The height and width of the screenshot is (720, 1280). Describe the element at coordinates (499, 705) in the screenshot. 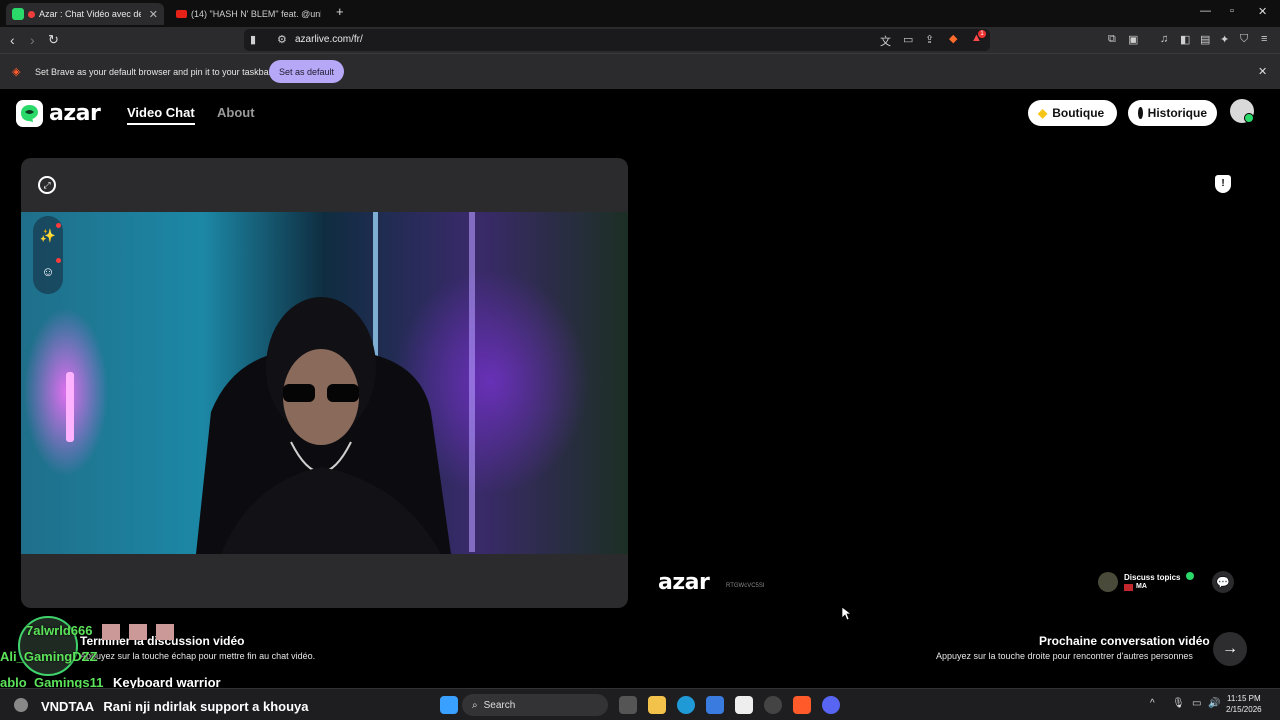

I see `search-placeholder: Search` at that location.